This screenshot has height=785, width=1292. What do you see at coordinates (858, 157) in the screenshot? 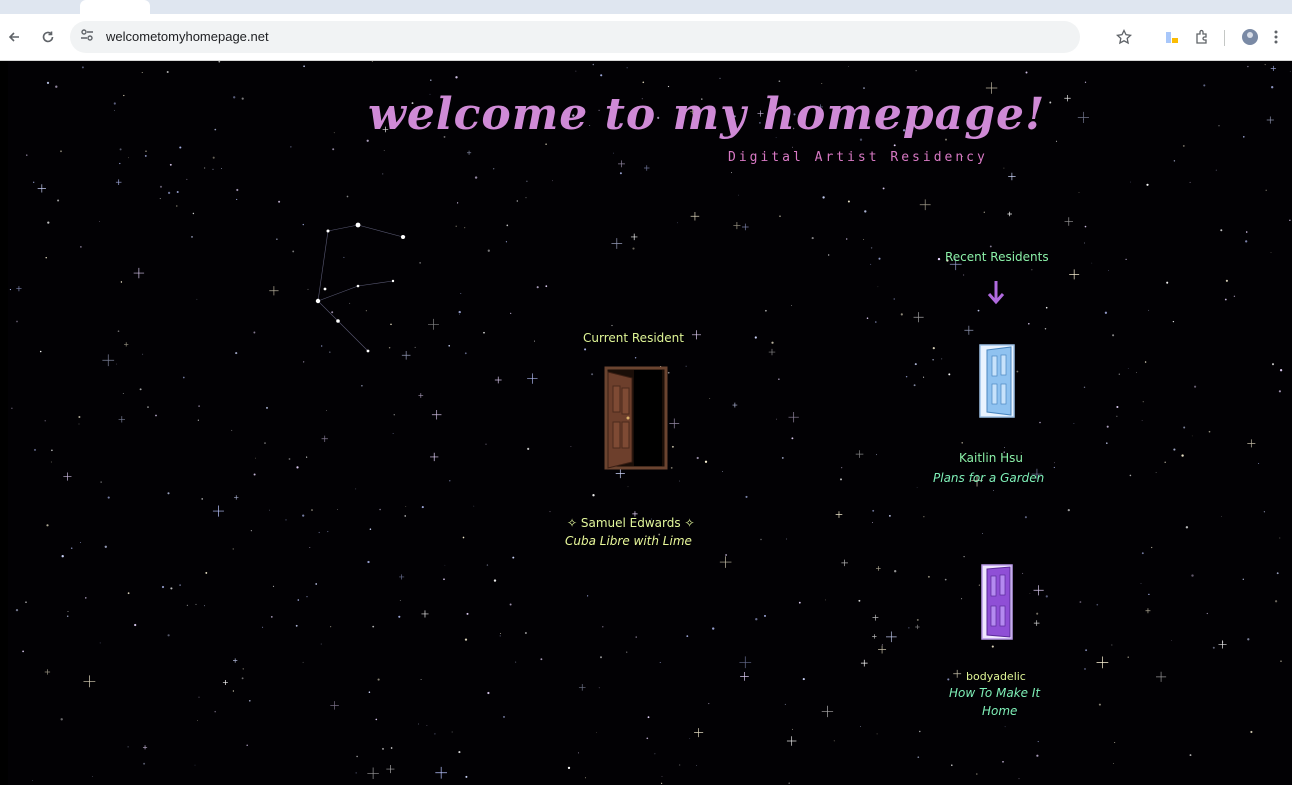
I see `page-subtitle: Digital Artist Residency` at bounding box center [858, 157].